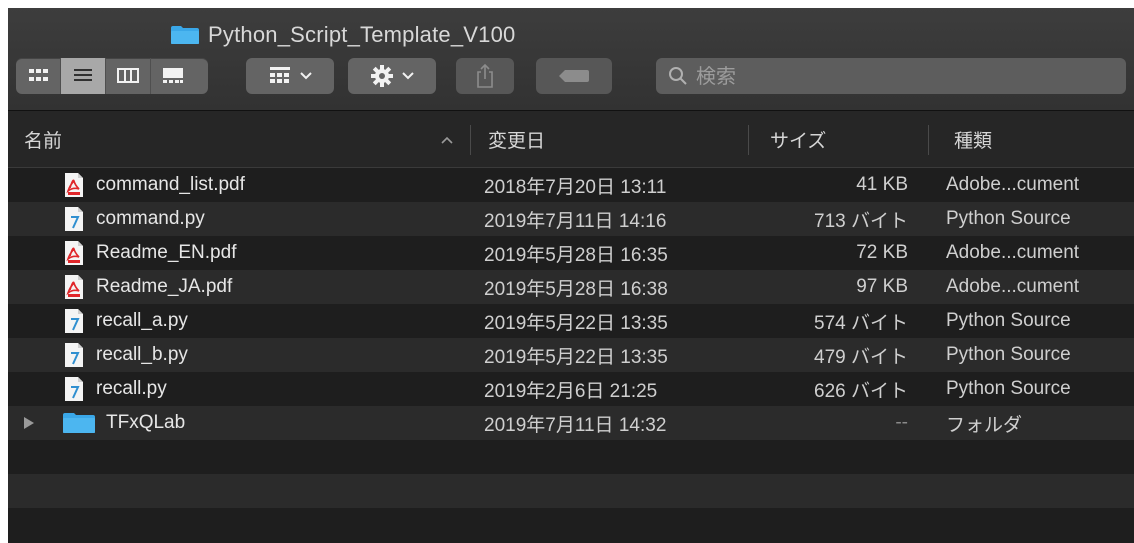 The image size is (1134, 543). I want to click on file-name: recall.py, so click(131, 388).